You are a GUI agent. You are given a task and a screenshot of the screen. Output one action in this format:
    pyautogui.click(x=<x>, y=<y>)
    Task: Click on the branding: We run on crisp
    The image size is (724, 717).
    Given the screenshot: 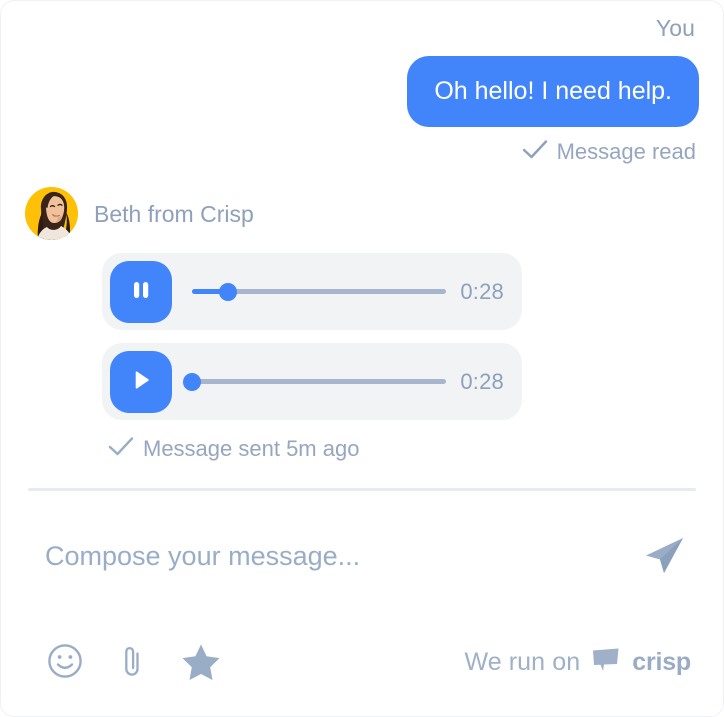 What is the action you would take?
    pyautogui.click(x=577, y=662)
    